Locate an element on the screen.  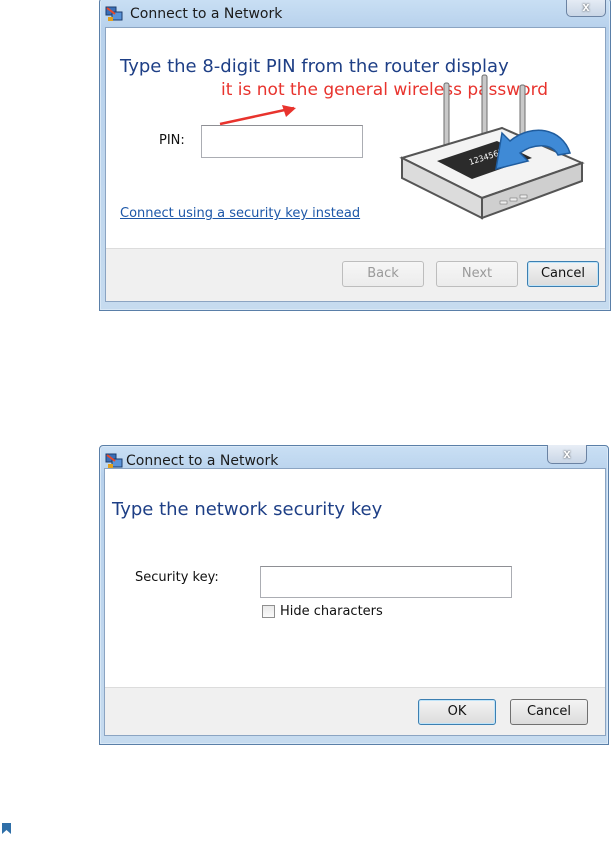
pin-input is located at coordinates (282, 141).